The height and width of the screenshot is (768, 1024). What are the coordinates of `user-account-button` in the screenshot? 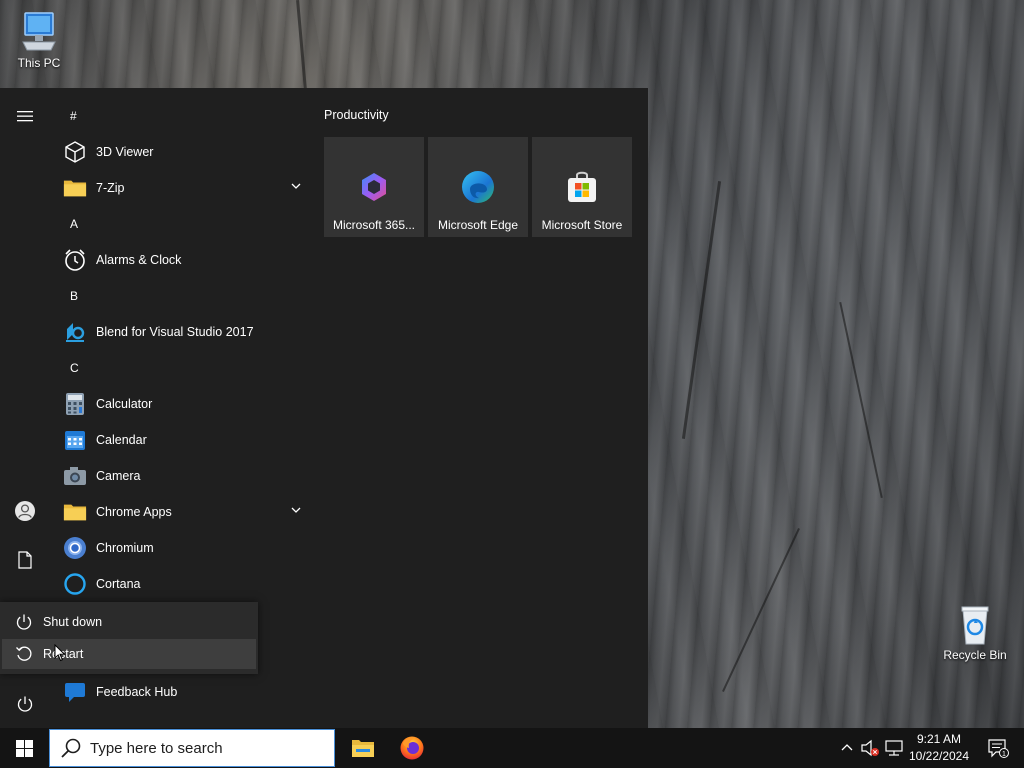 It's located at (25, 511).